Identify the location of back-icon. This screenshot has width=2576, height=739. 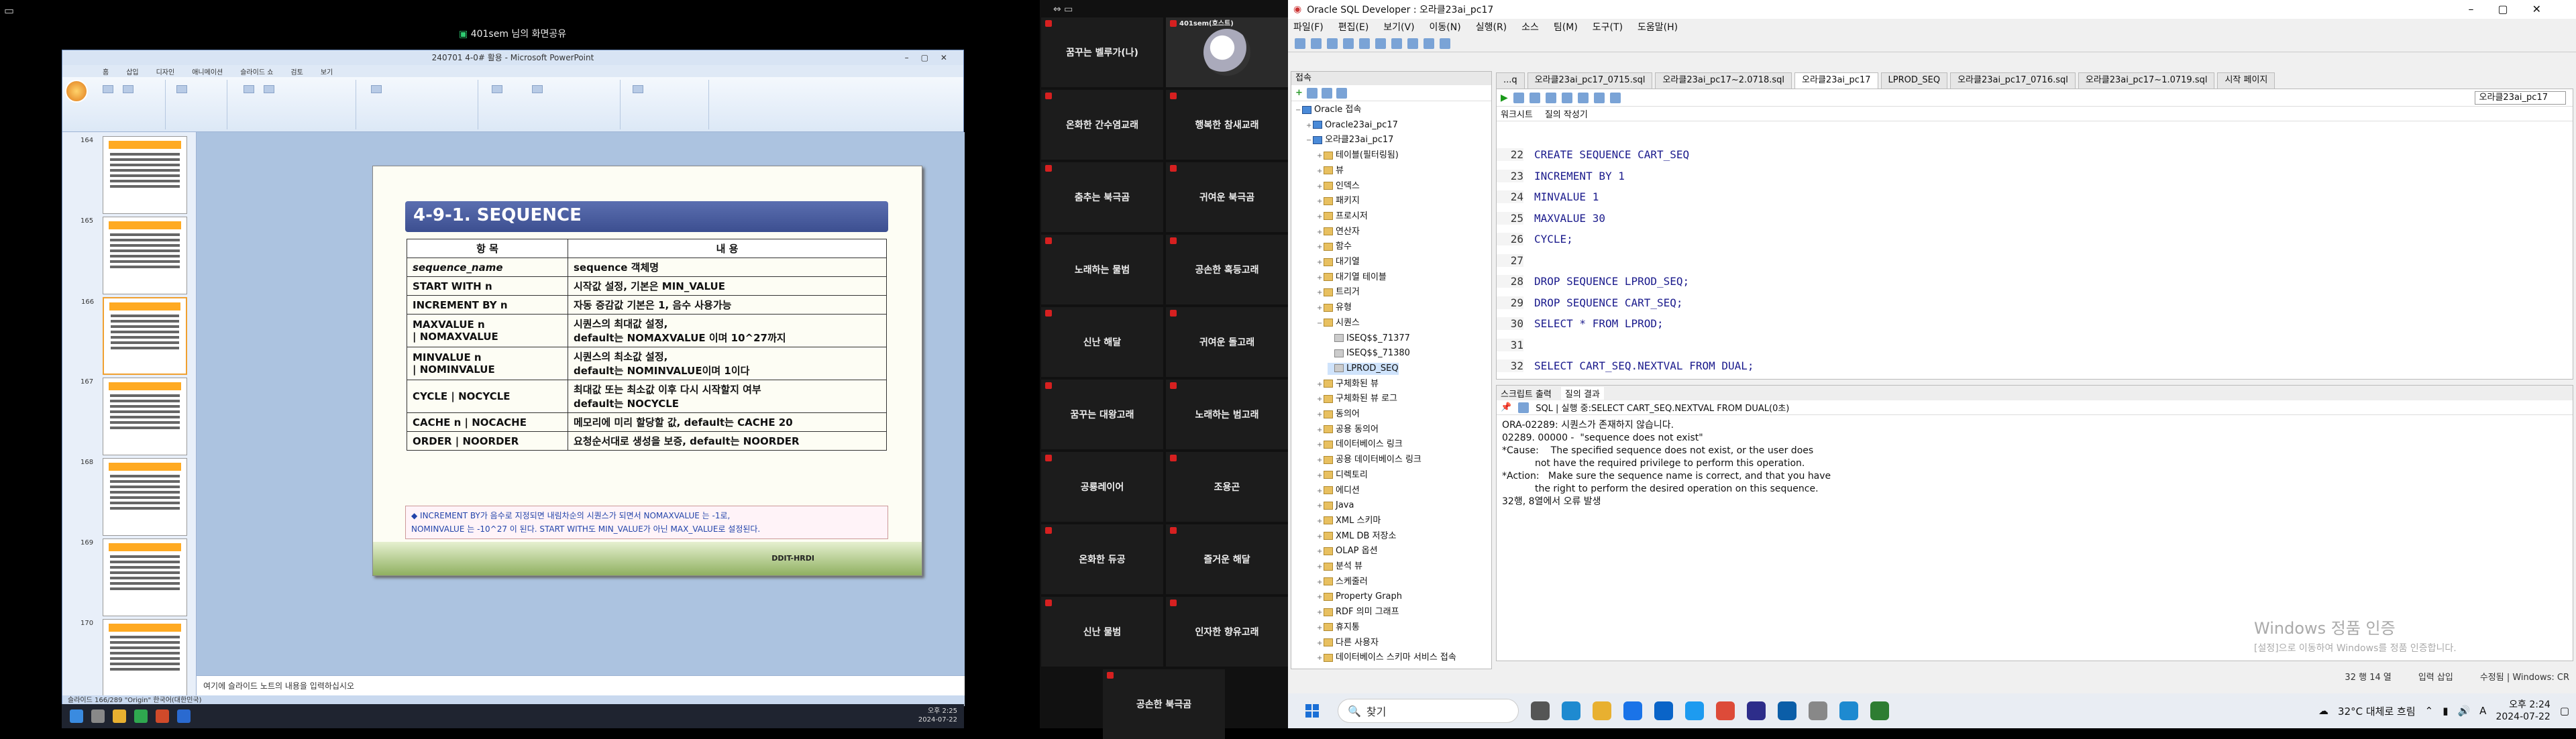
(1396, 43).